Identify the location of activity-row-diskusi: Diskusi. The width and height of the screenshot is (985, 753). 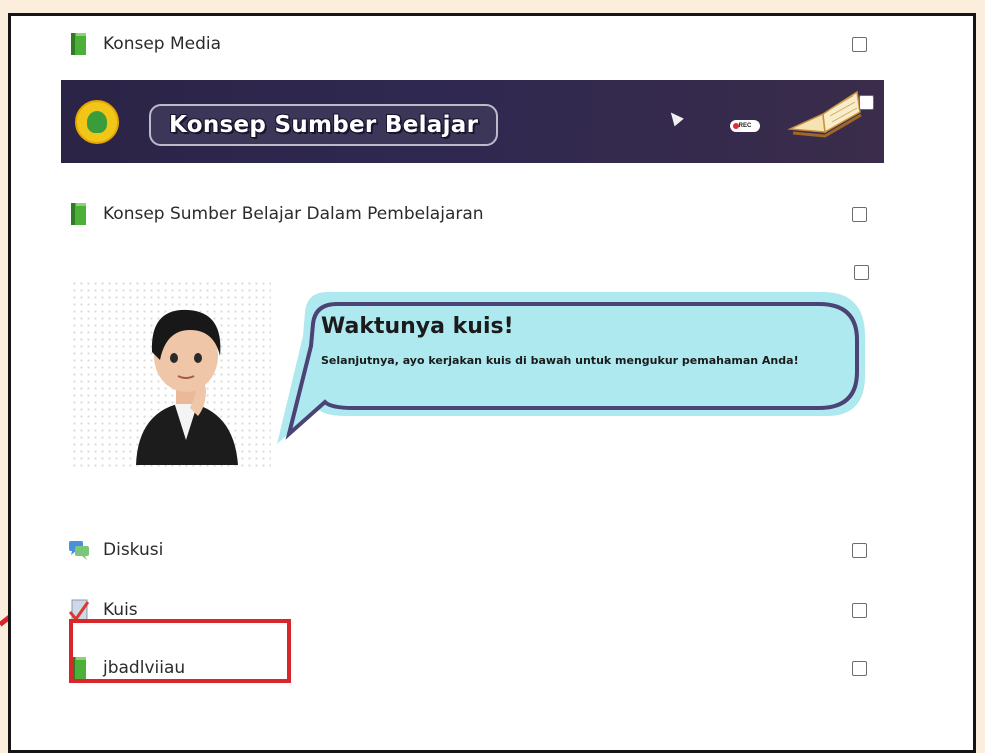
(492, 551).